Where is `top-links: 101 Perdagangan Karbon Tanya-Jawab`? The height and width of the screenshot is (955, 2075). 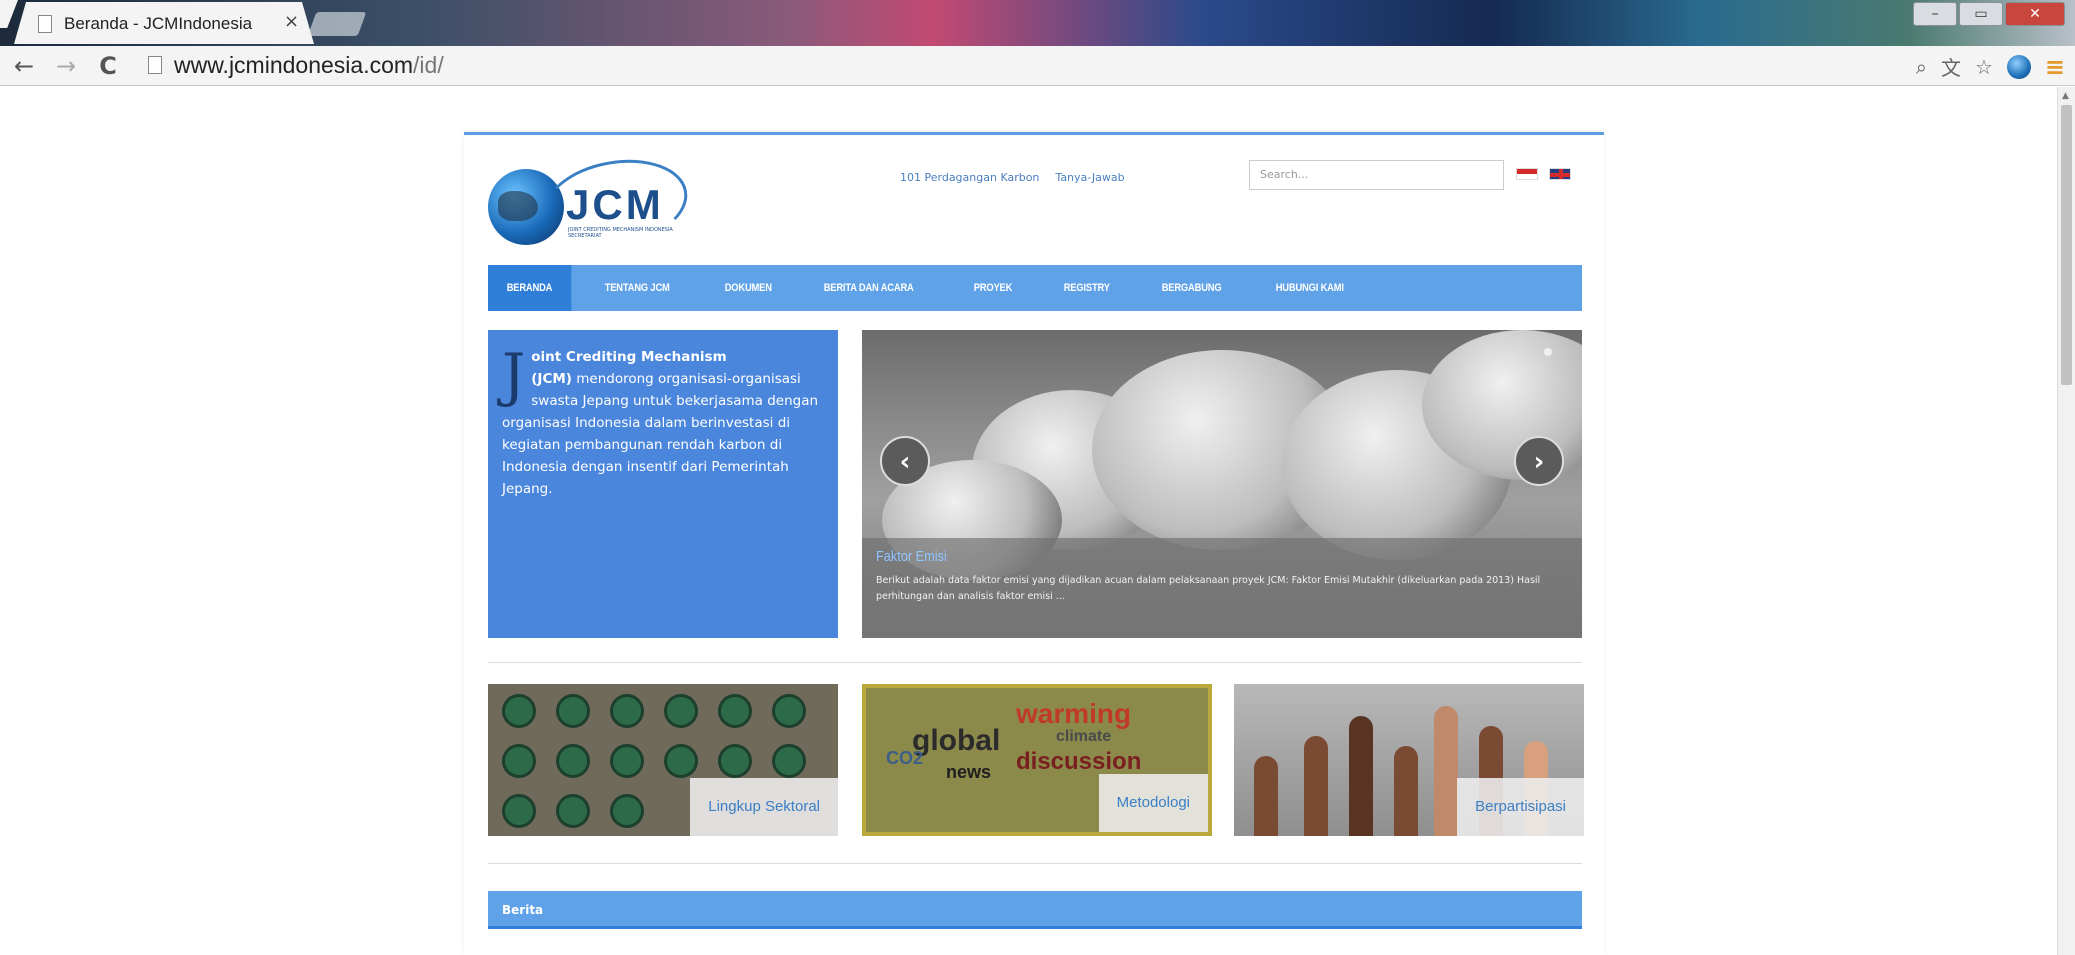 top-links: 101 Perdagangan Karbon Tanya-Jawab is located at coordinates (1012, 177).